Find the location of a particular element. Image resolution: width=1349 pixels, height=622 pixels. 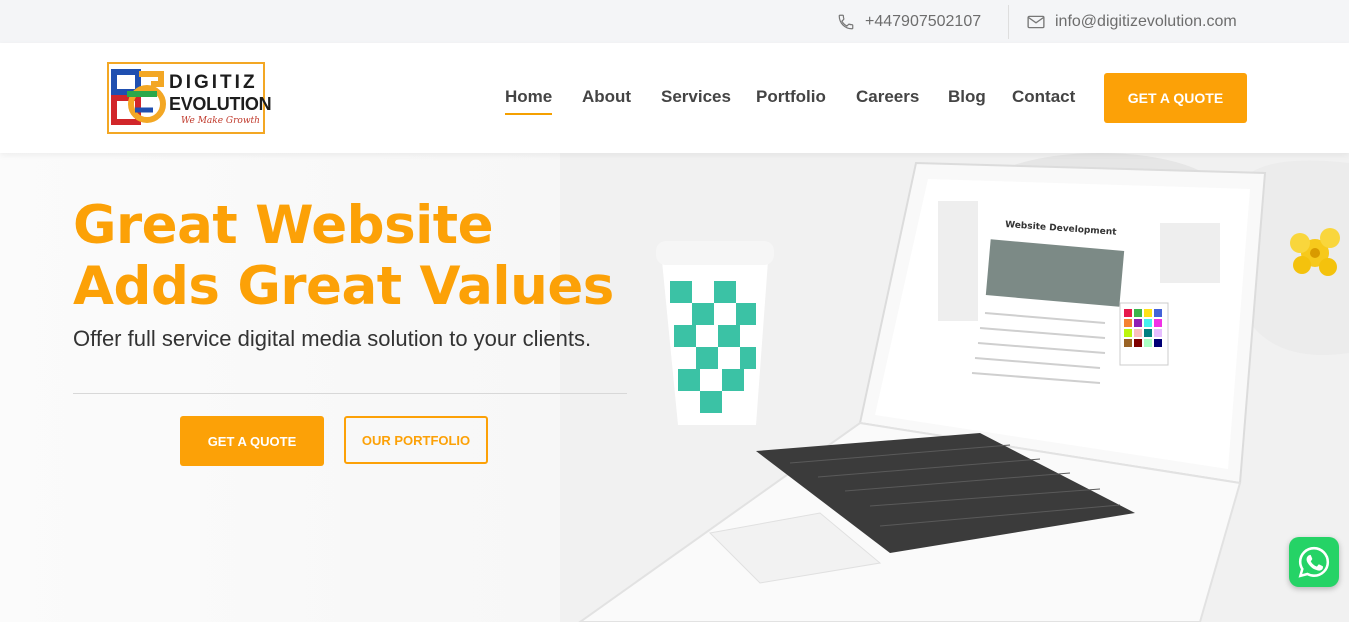

envelope-icon is located at coordinates (1036, 22).